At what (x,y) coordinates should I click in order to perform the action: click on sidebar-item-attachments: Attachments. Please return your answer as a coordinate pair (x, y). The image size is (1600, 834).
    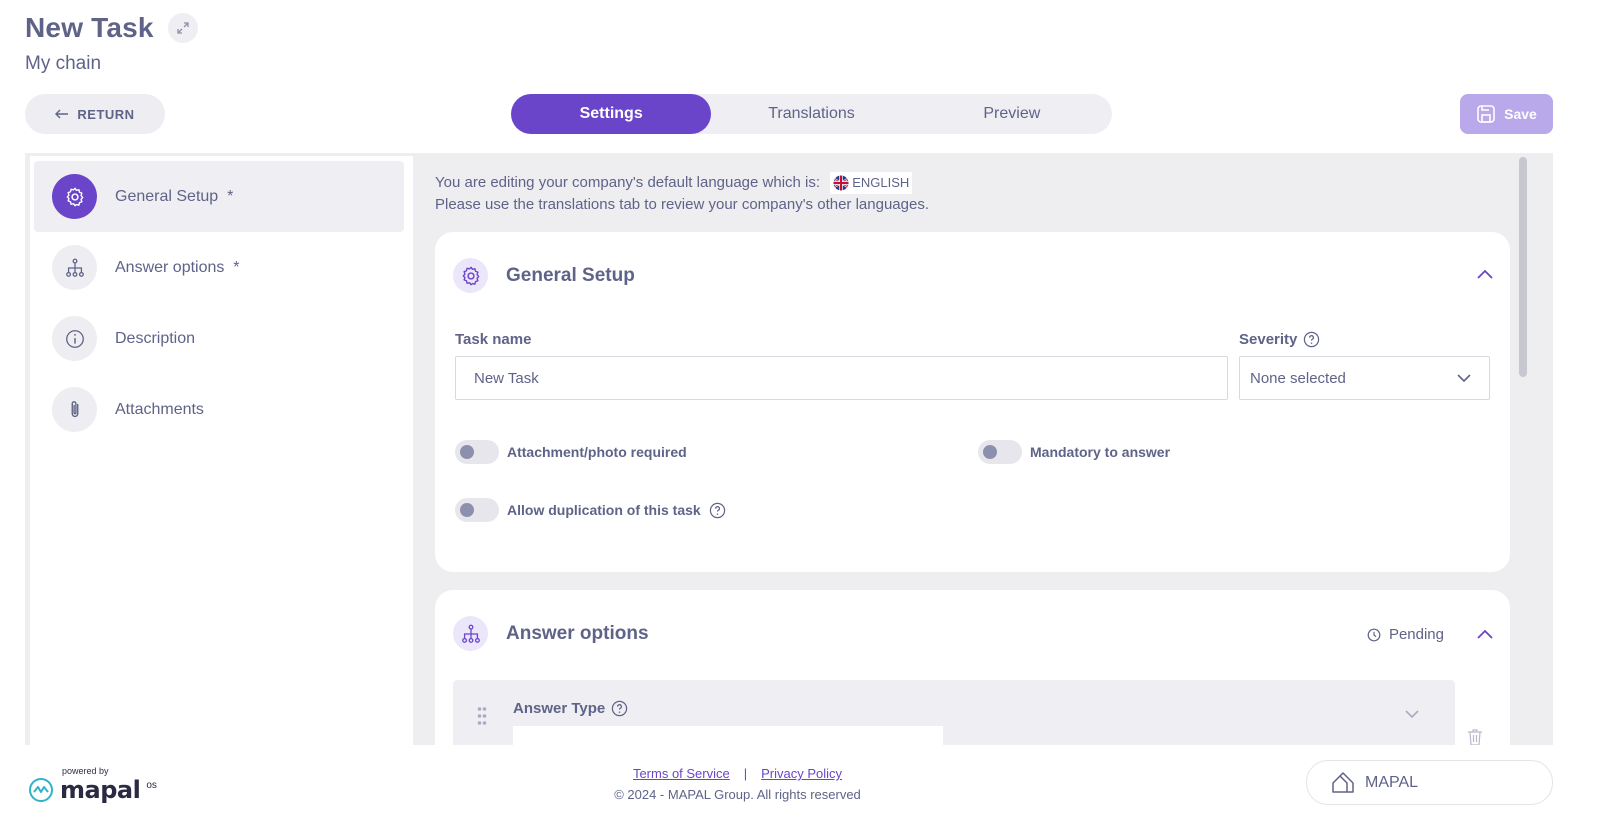
    Looking at the image, I should click on (219, 409).